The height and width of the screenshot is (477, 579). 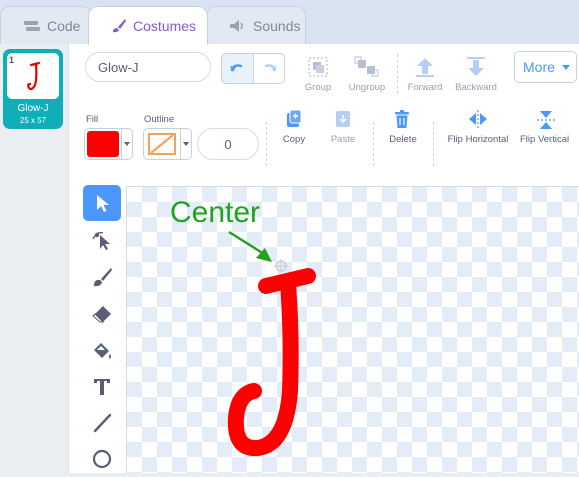 I want to click on flip-vertical-button, so click(x=546, y=120).